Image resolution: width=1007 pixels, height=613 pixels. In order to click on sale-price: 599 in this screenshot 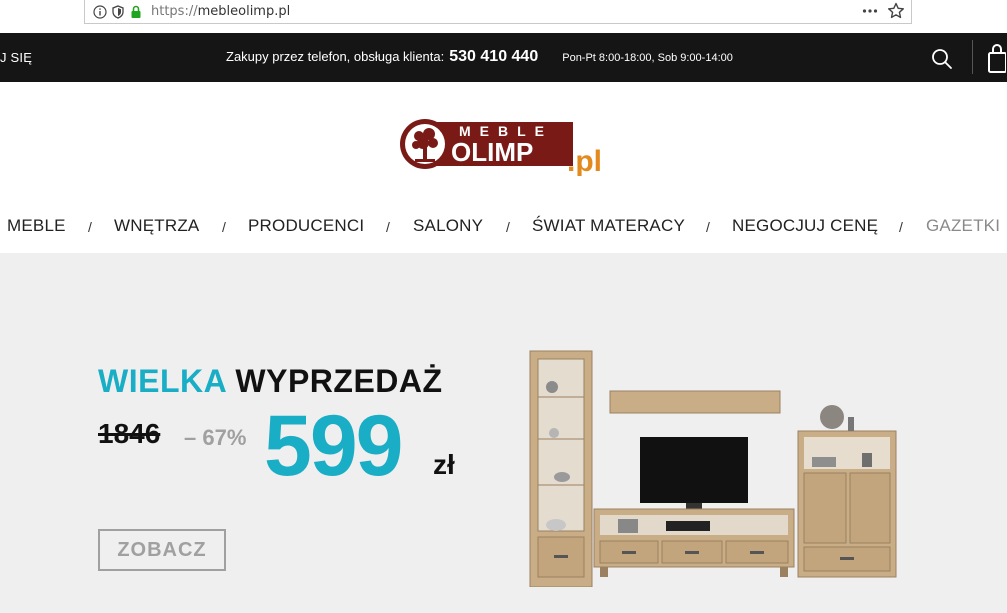, I will do `click(333, 446)`.